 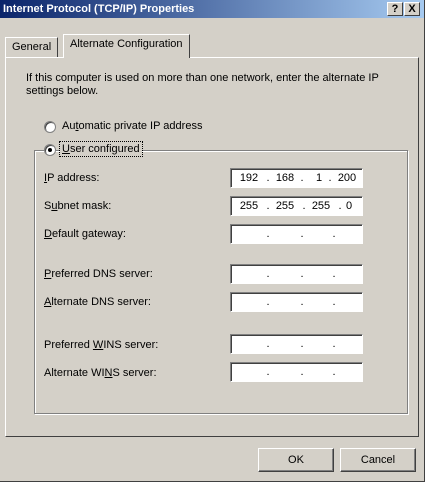 I want to click on close-icon: X, so click(x=412, y=9).